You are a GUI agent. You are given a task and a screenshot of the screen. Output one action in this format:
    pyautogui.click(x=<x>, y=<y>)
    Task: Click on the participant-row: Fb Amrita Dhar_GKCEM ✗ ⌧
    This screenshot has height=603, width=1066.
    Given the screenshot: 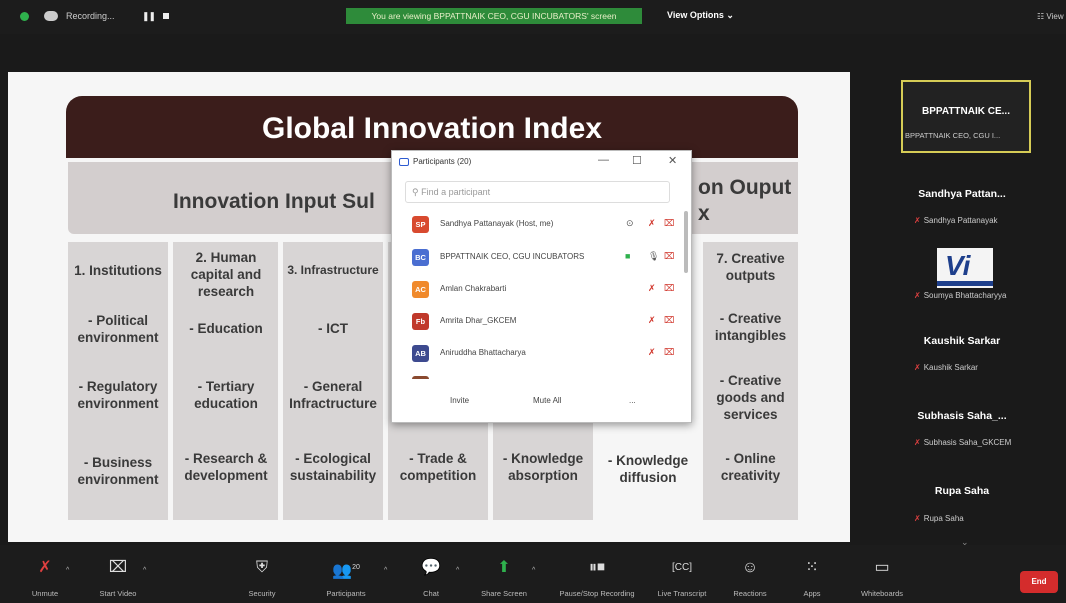 What is the action you would take?
    pyautogui.click(x=537, y=321)
    